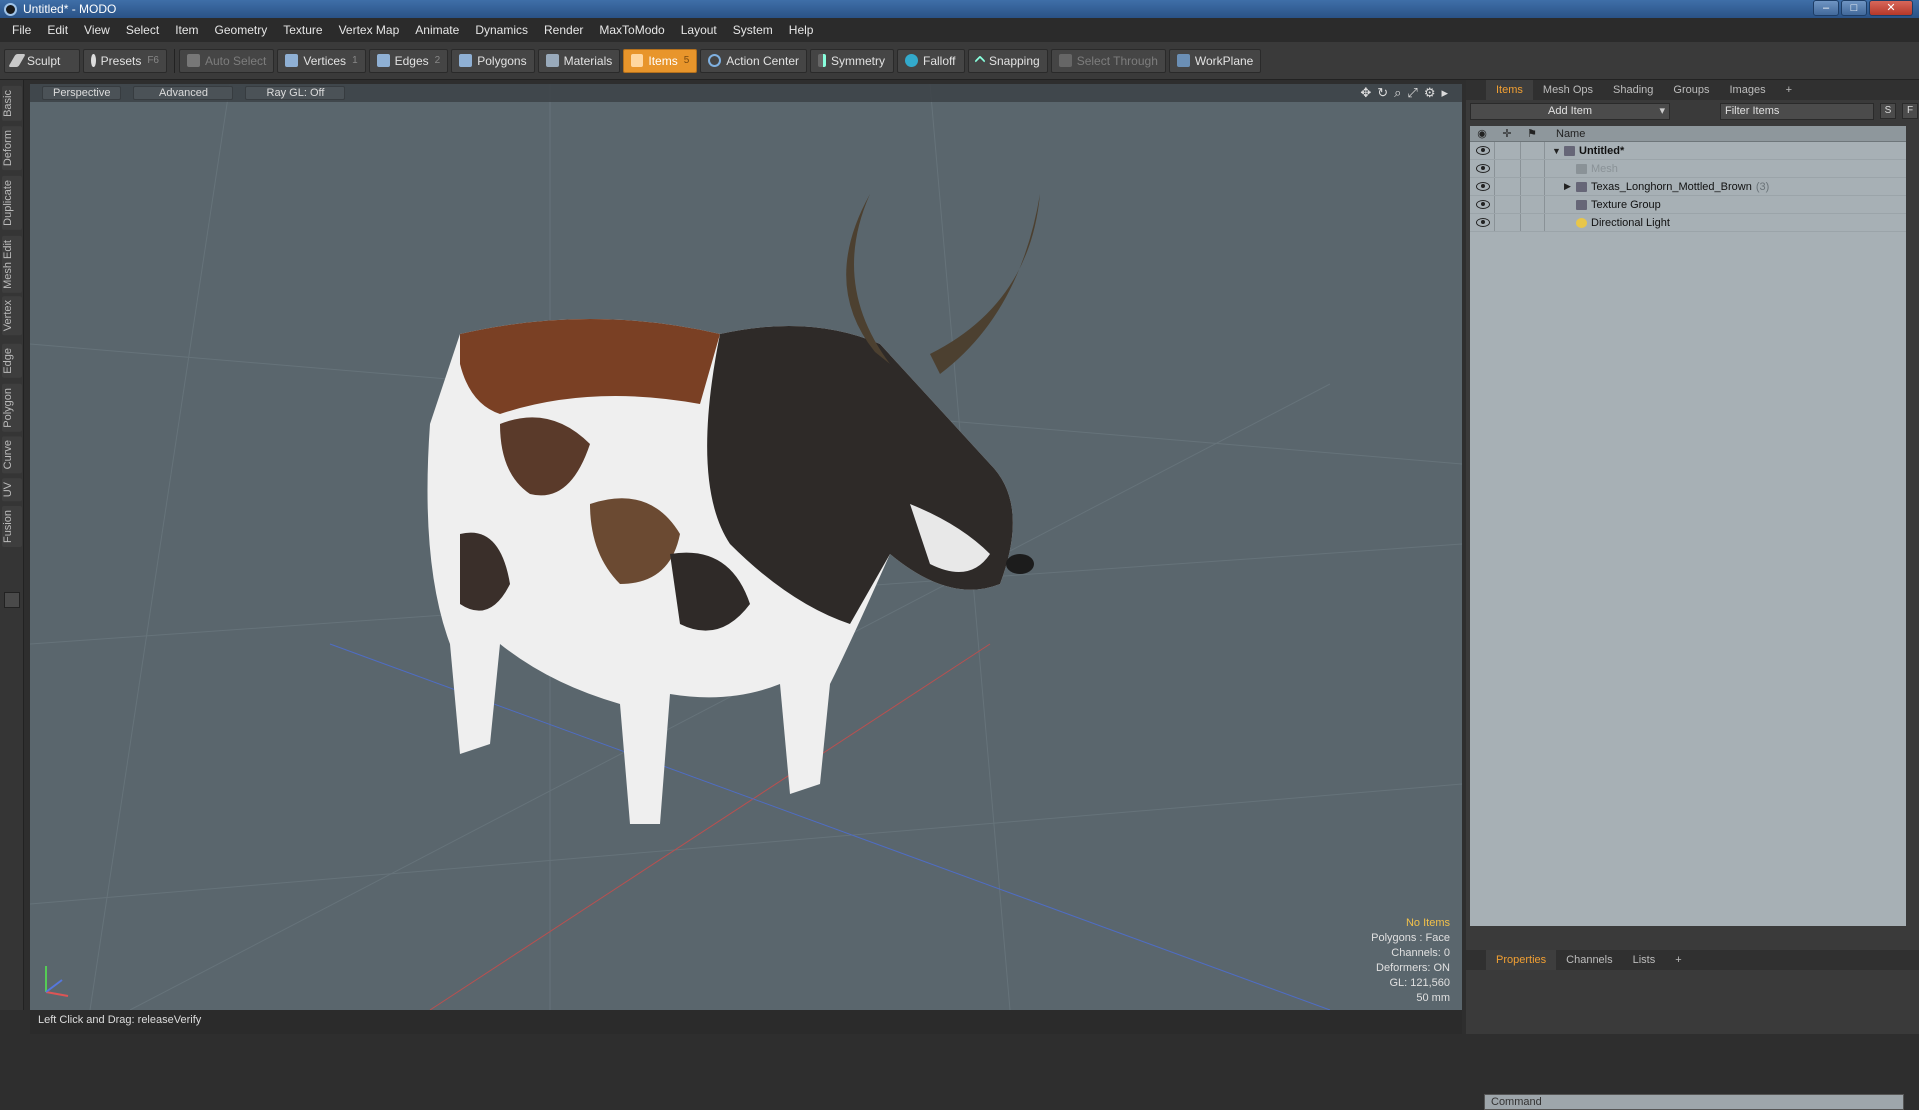 The width and height of the screenshot is (1919, 1110). What do you see at coordinates (1688, 169) in the screenshot?
I see `tree-row-mesh: Mesh` at bounding box center [1688, 169].